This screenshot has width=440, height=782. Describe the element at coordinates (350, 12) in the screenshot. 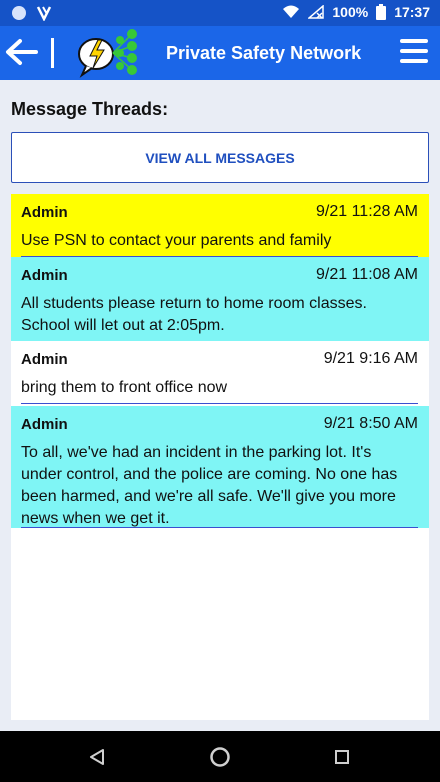

I see `battery-percent: 100%` at that location.